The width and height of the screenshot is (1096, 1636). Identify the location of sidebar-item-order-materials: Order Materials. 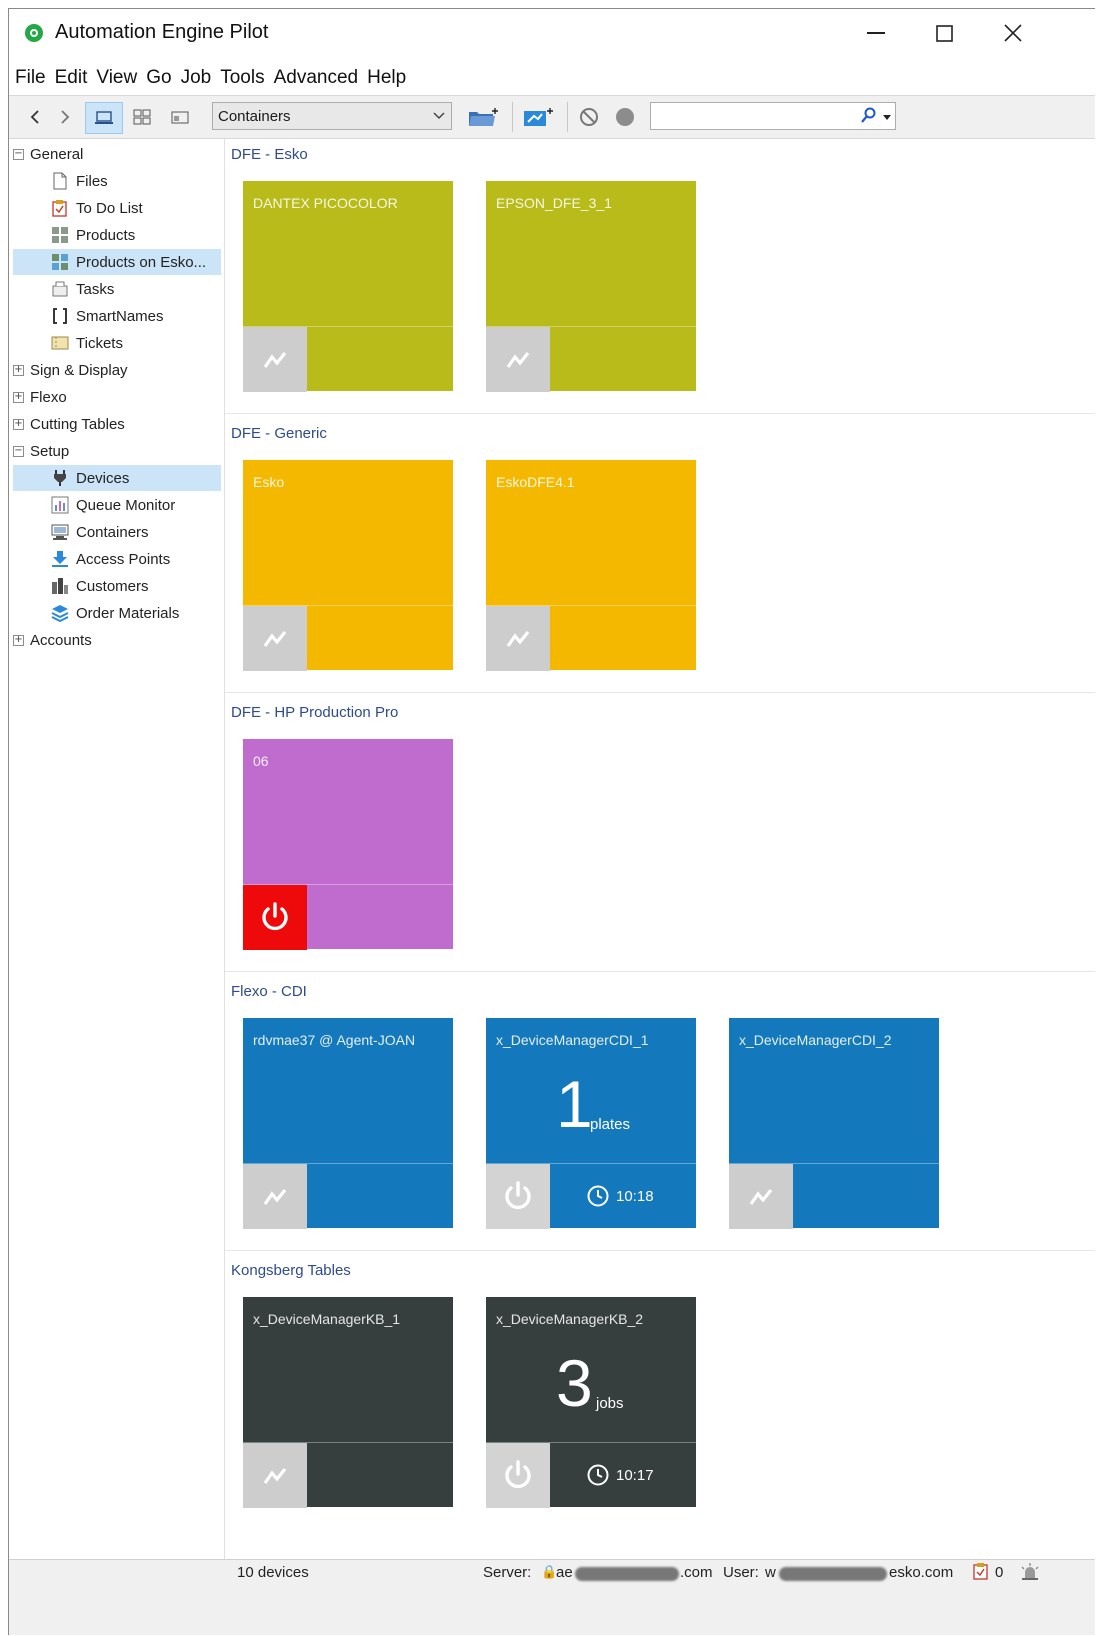
(116, 613).